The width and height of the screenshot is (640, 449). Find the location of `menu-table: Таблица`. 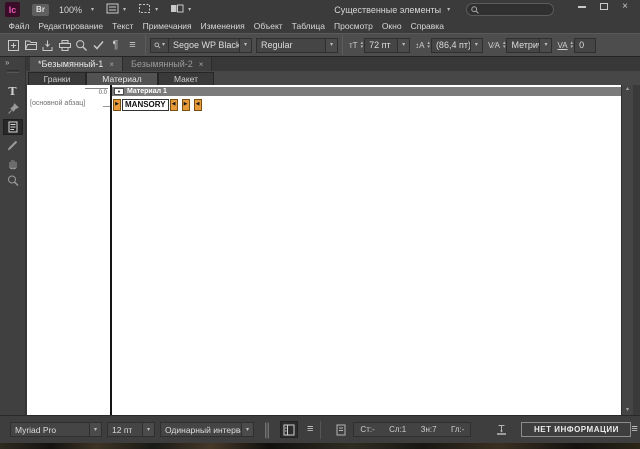

menu-table: Таблица is located at coordinates (308, 26).